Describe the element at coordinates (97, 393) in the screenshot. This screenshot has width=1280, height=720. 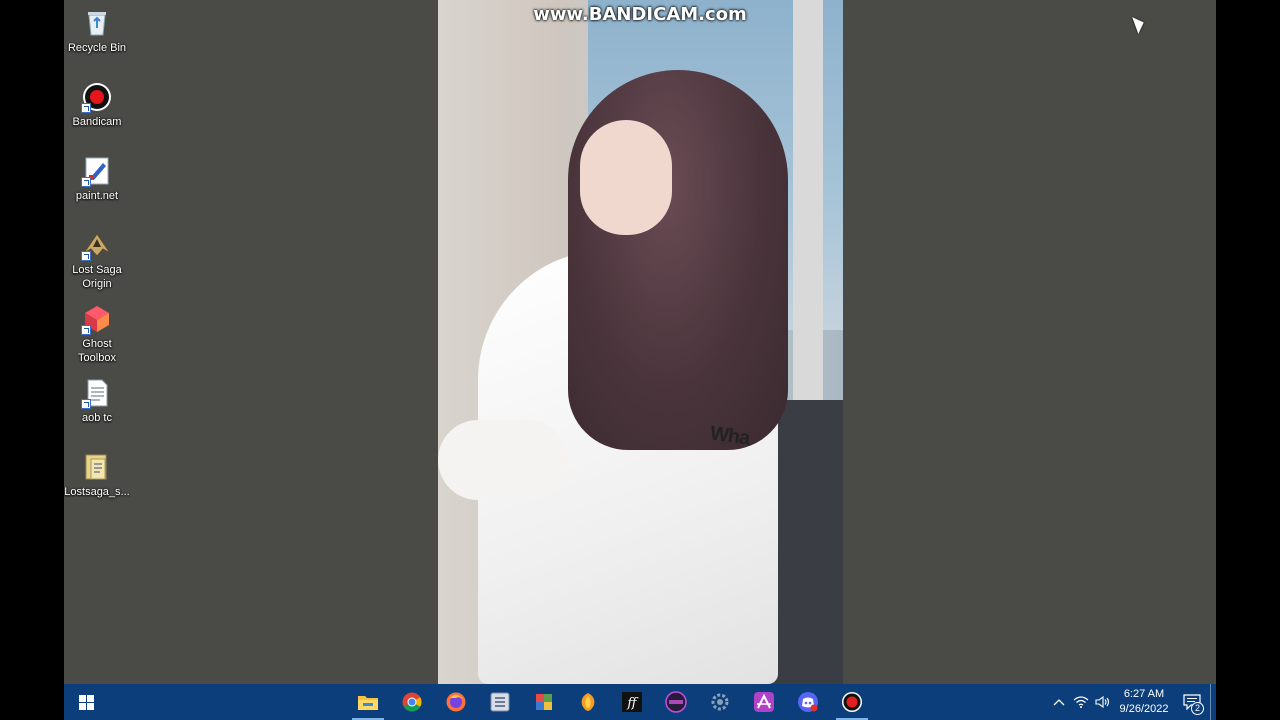
I see `text-file-icon` at that location.